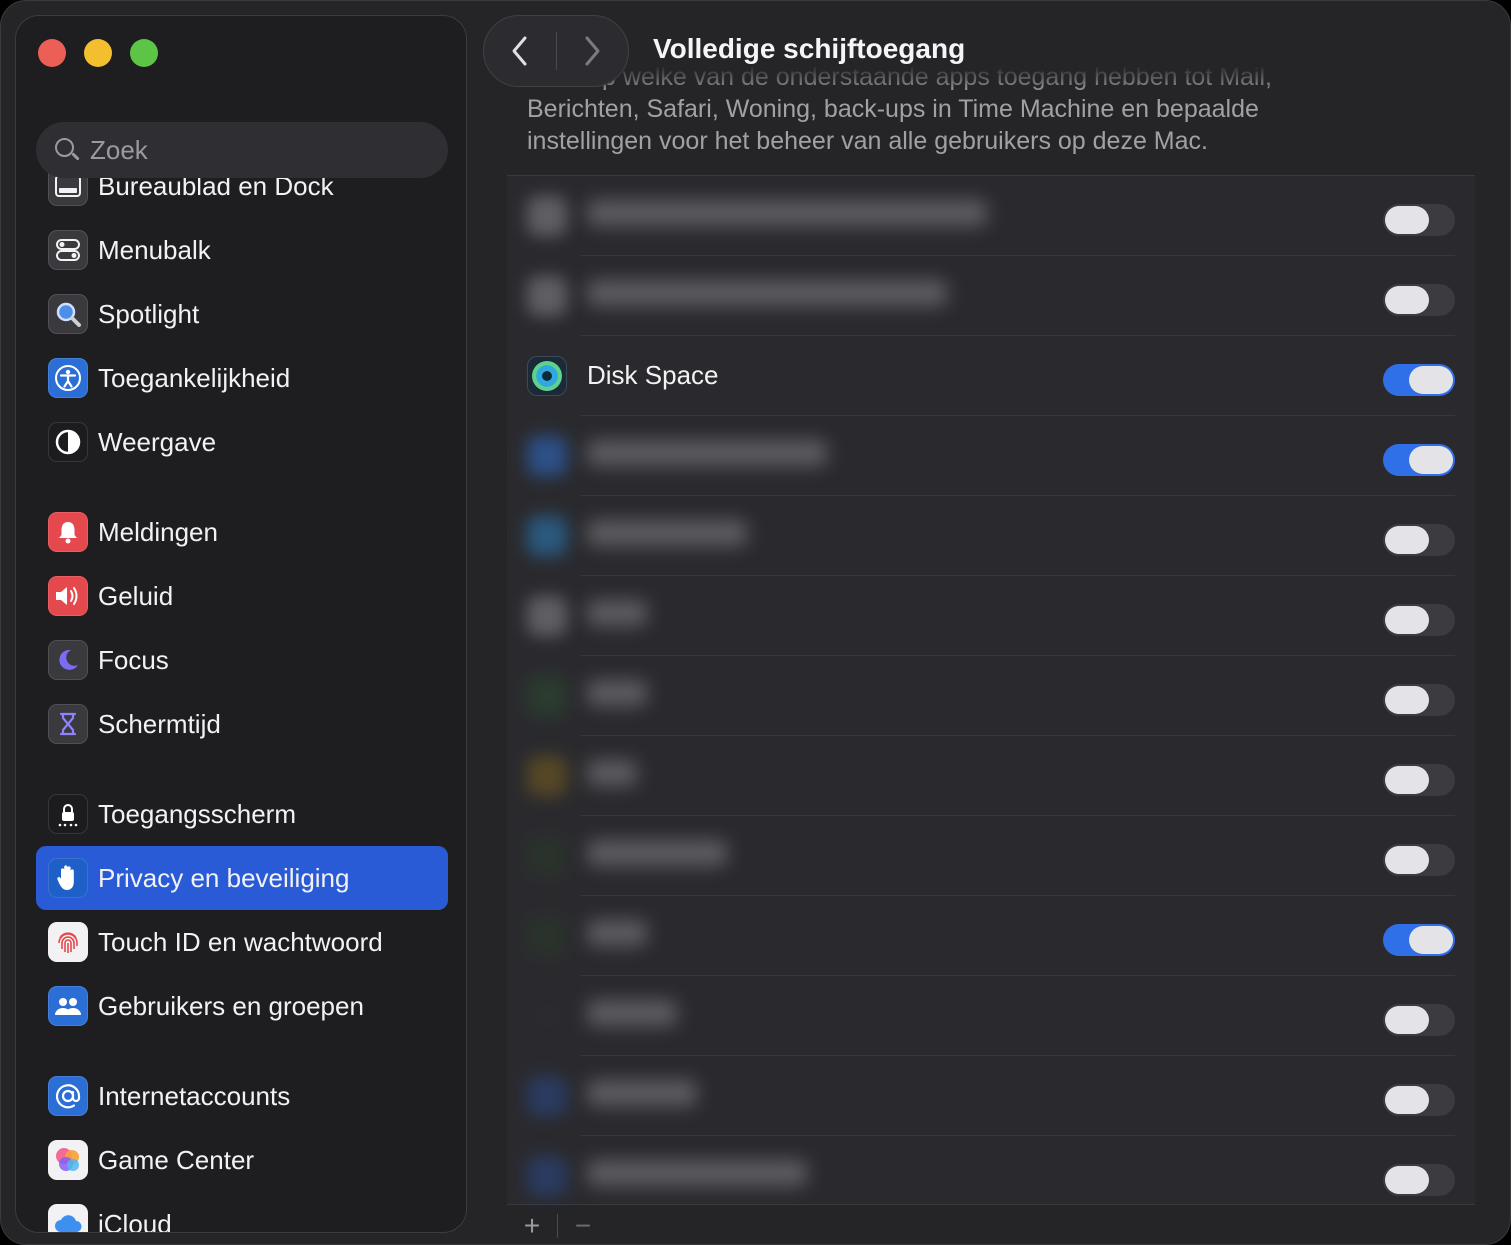 The height and width of the screenshot is (1245, 1511). What do you see at coordinates (583, 1226) in the screenshot?
I see `remove-app-button: −` at bounding box center [583, 1226].